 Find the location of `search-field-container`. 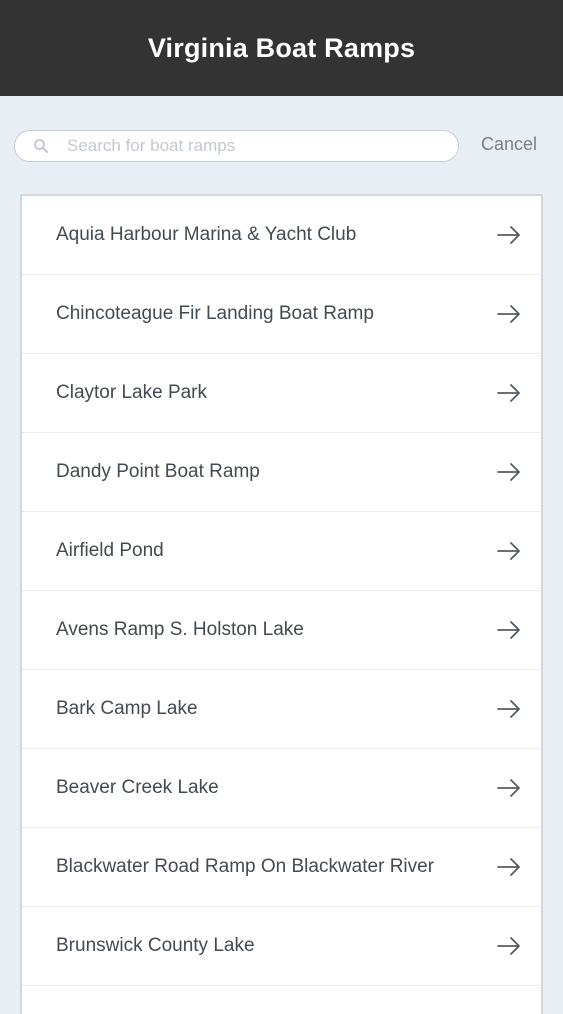

search-field-container is located at coordinates (236, 146).